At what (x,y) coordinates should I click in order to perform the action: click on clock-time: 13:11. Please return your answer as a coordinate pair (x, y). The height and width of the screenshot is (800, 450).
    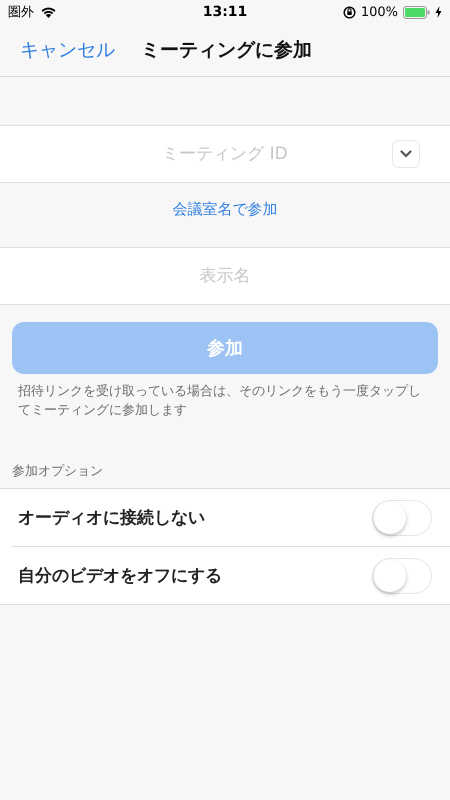
    Looking at the image, I should click on (225, 12).